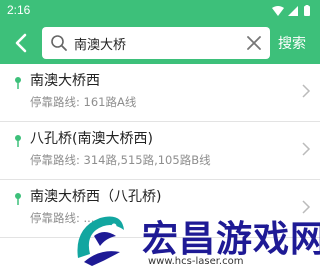 The height and width of the screenshot is (274, 320). What do you see at coordinates (120, 160) in the screenshot?
I see `stop-routes: 停靠路线: 314路,515路,105路B线` at bounding box center [120, 160].